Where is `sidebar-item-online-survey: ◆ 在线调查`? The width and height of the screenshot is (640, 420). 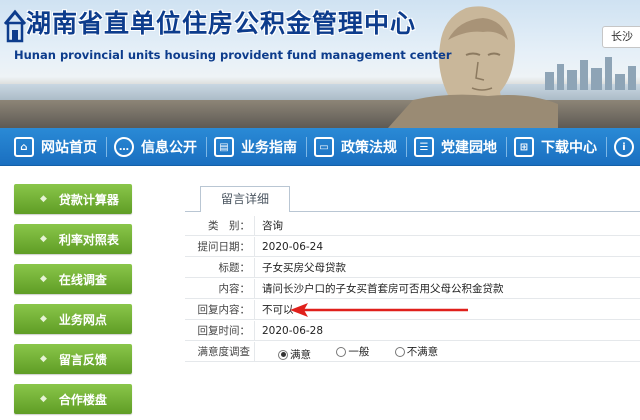 sidebar-item-online-survey: ◆ 在线调查 is located at coordinates (73, 279).